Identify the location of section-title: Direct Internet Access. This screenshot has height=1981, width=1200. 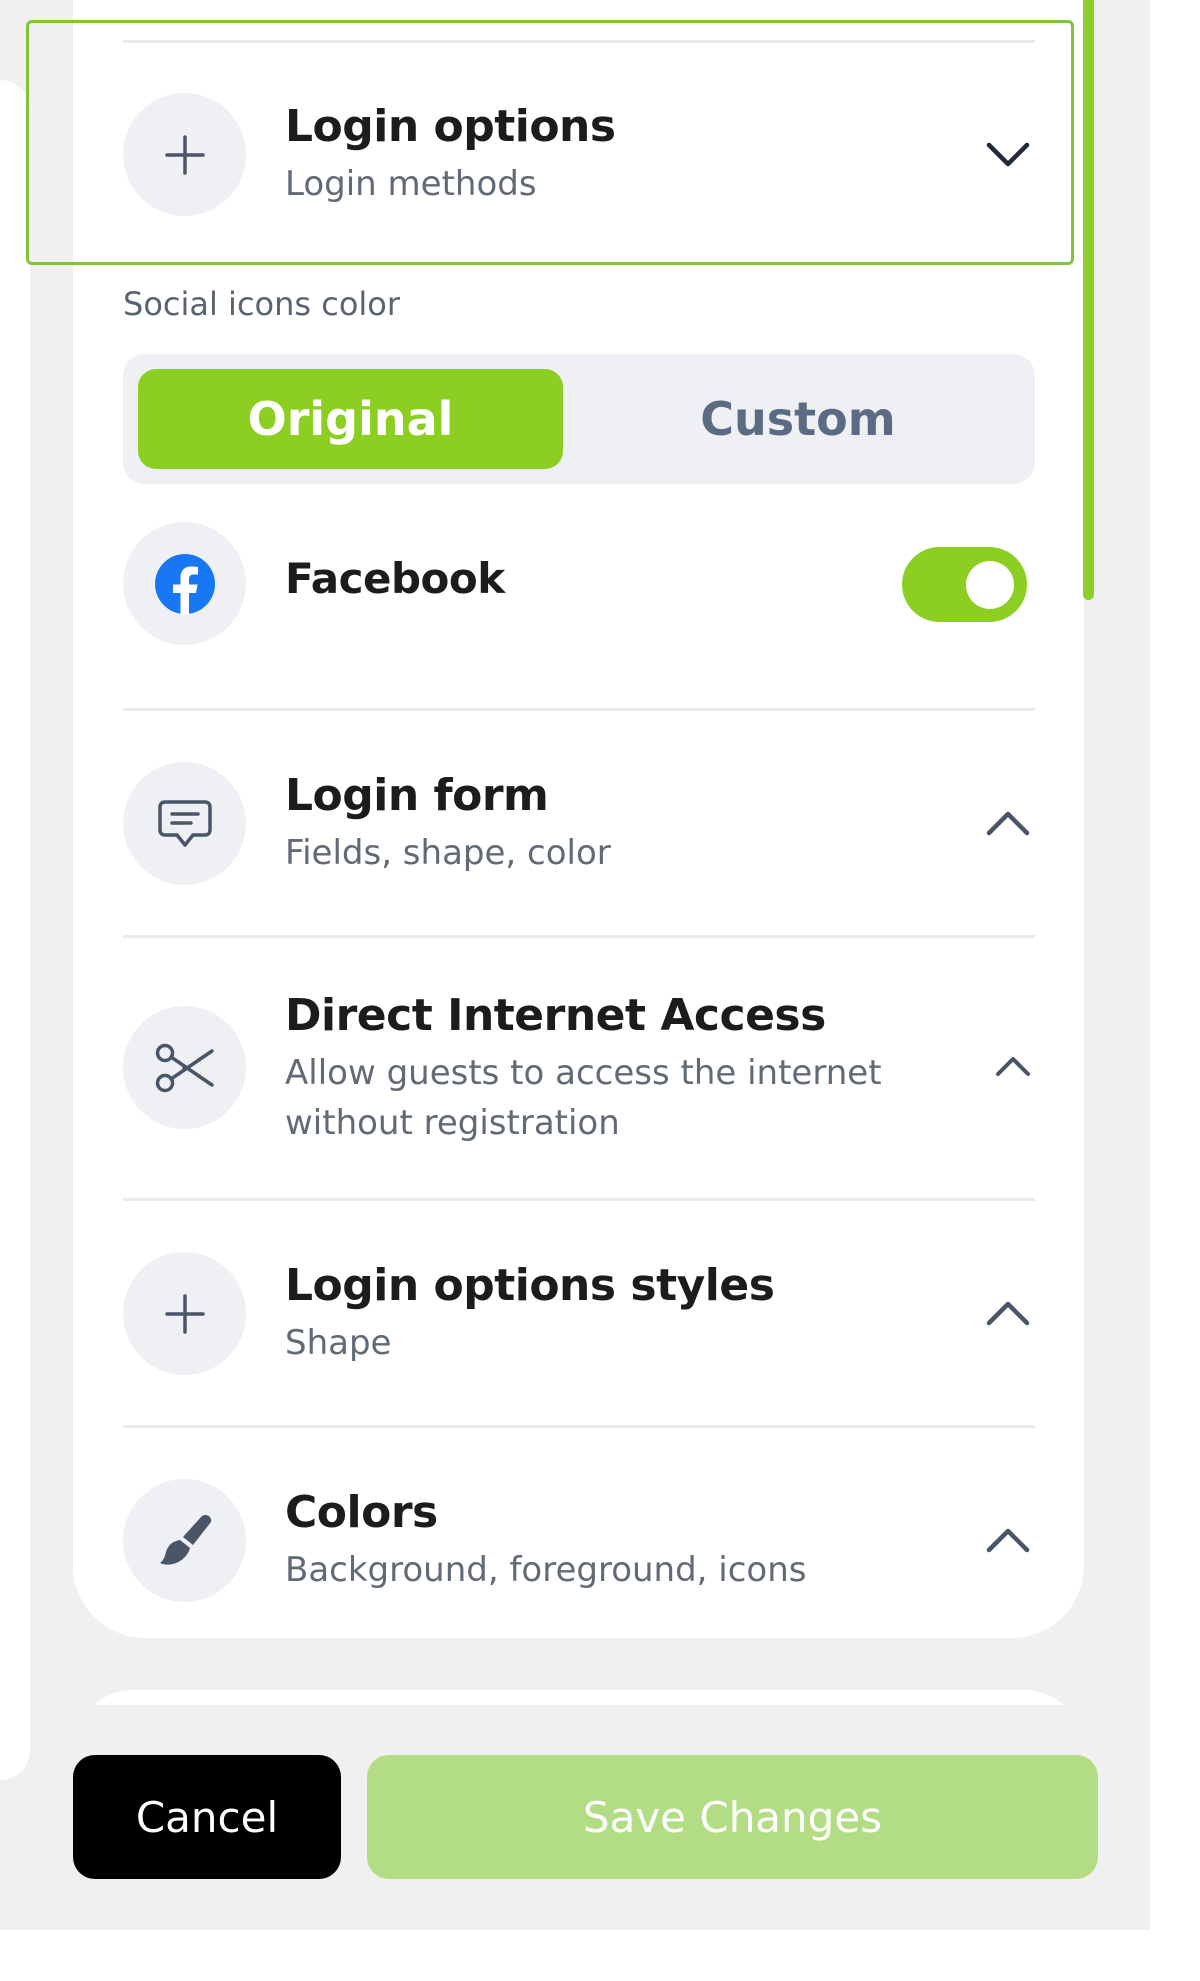
(555, 1015).